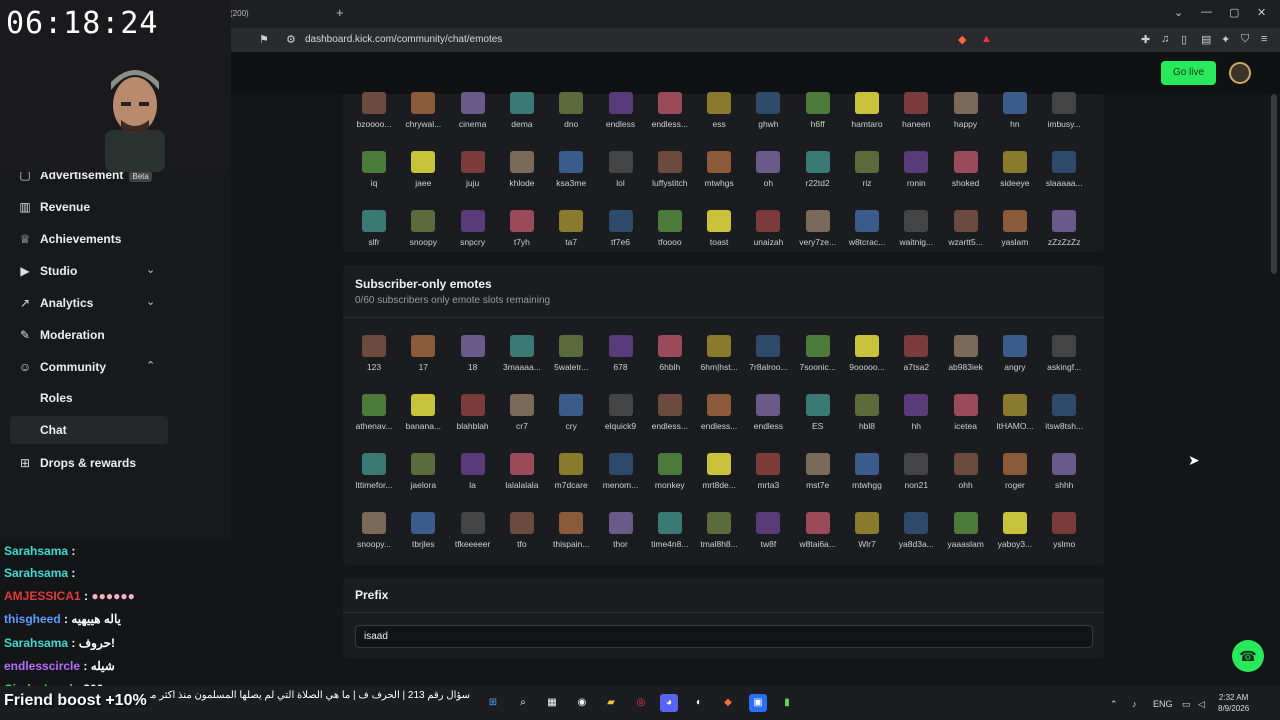  What do you see at coordinates (571, 180) in the screenshot?
I see `emote-tile: ksa3me` at bounding box center [571, 180].